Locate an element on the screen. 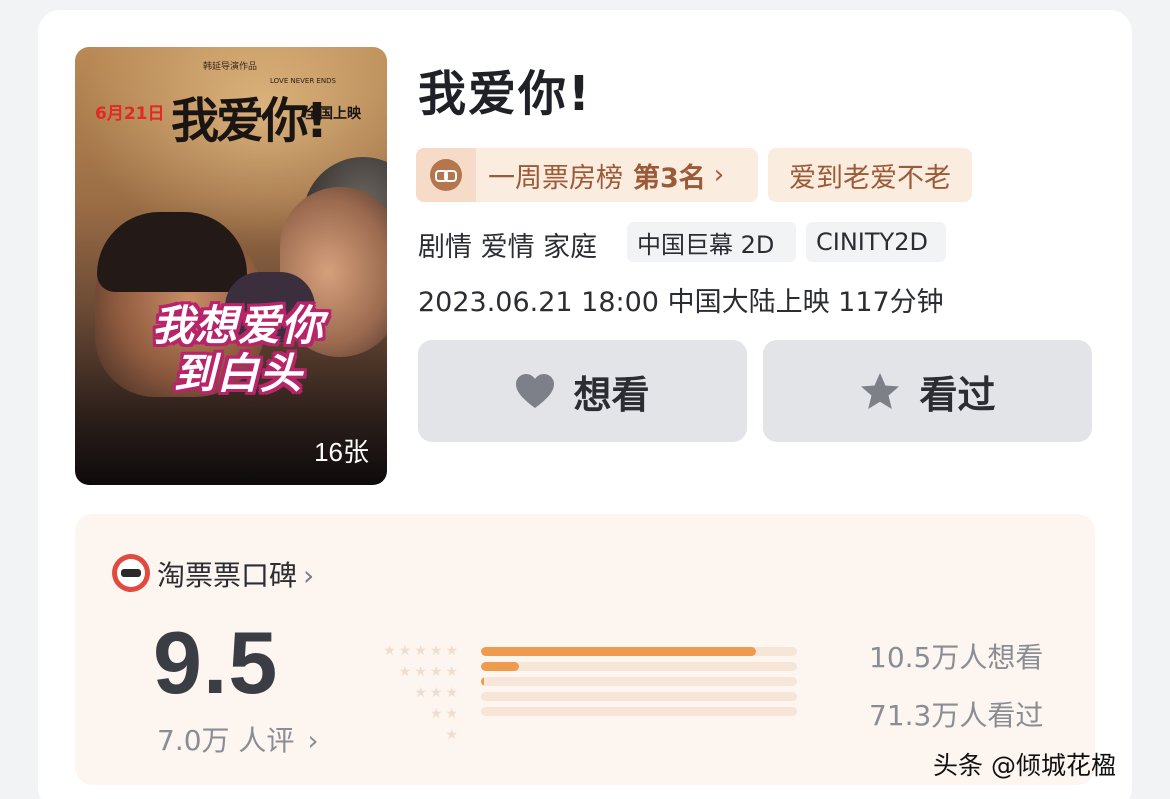 This screenshot has height=799, width=1170. rating-source-link: 淘票票口碑 › is located at coordinates (235, 574).